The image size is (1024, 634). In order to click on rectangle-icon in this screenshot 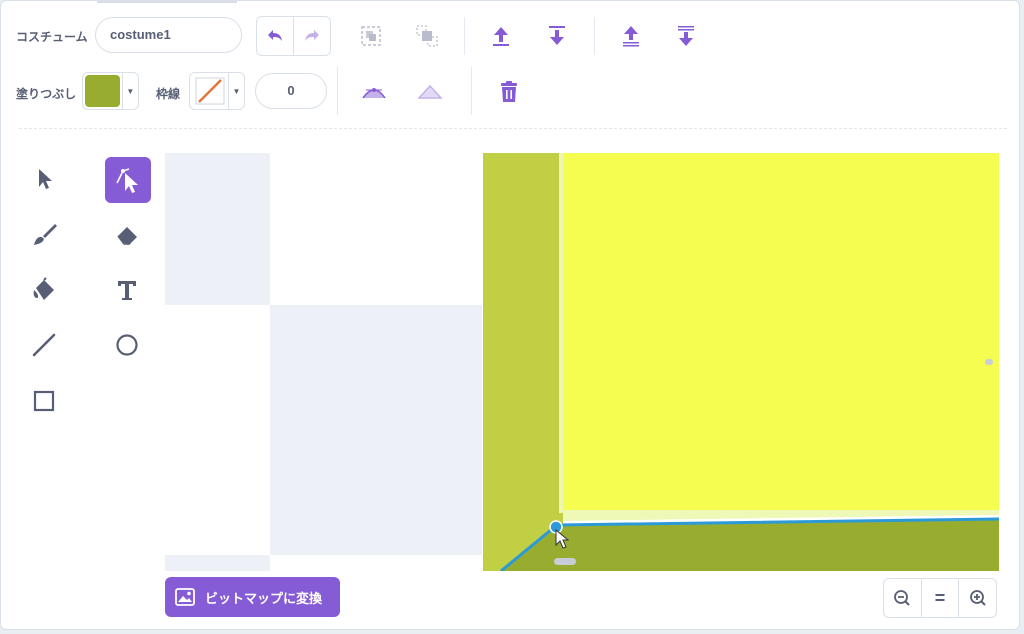, I will do `click(44, 401)`.